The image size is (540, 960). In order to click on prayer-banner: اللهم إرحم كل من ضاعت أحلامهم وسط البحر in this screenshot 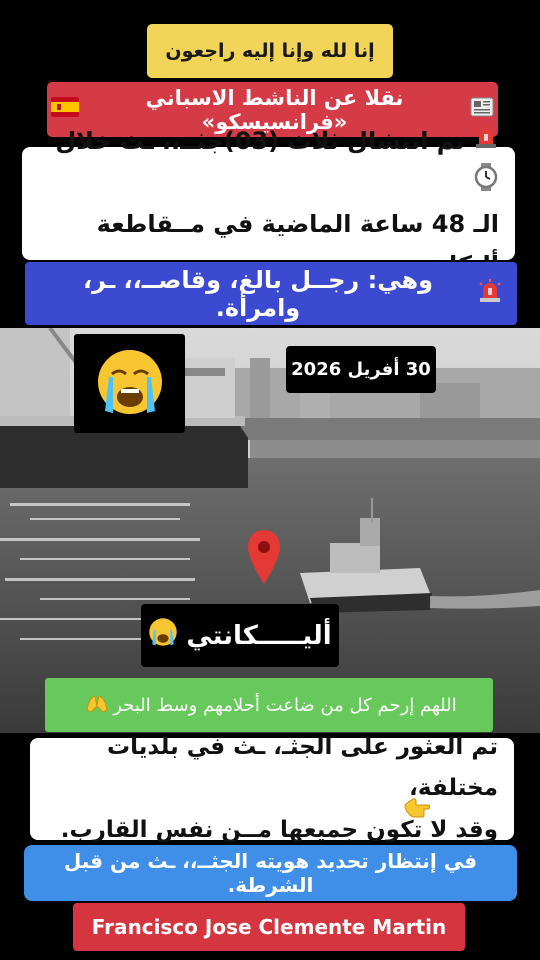, I will do `click(269, 705)`.